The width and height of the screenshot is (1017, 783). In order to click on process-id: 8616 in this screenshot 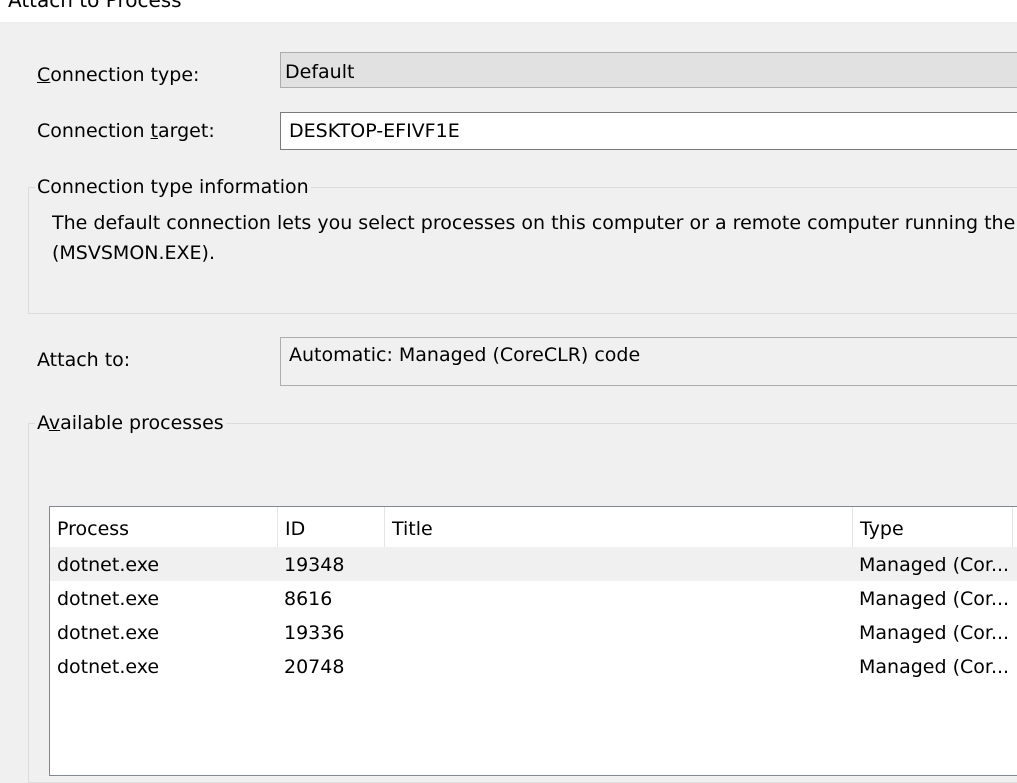, I will do `click(308, 599)`.